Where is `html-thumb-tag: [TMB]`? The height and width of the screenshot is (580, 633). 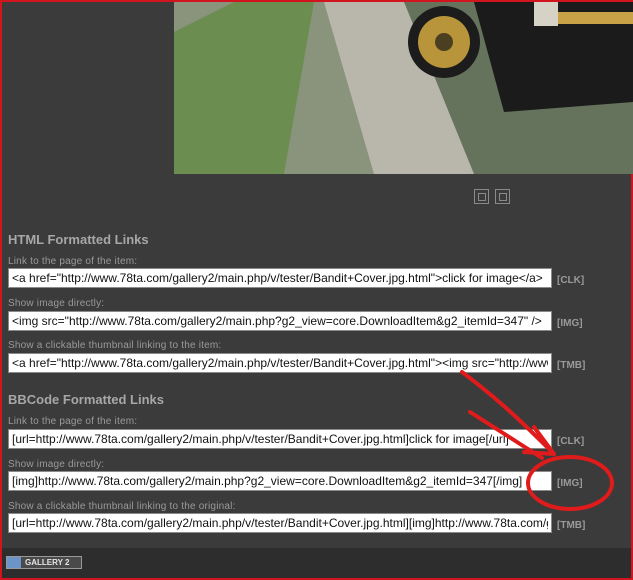 html-thumb-tag: [TMB] is located at coordinates (571, 365).